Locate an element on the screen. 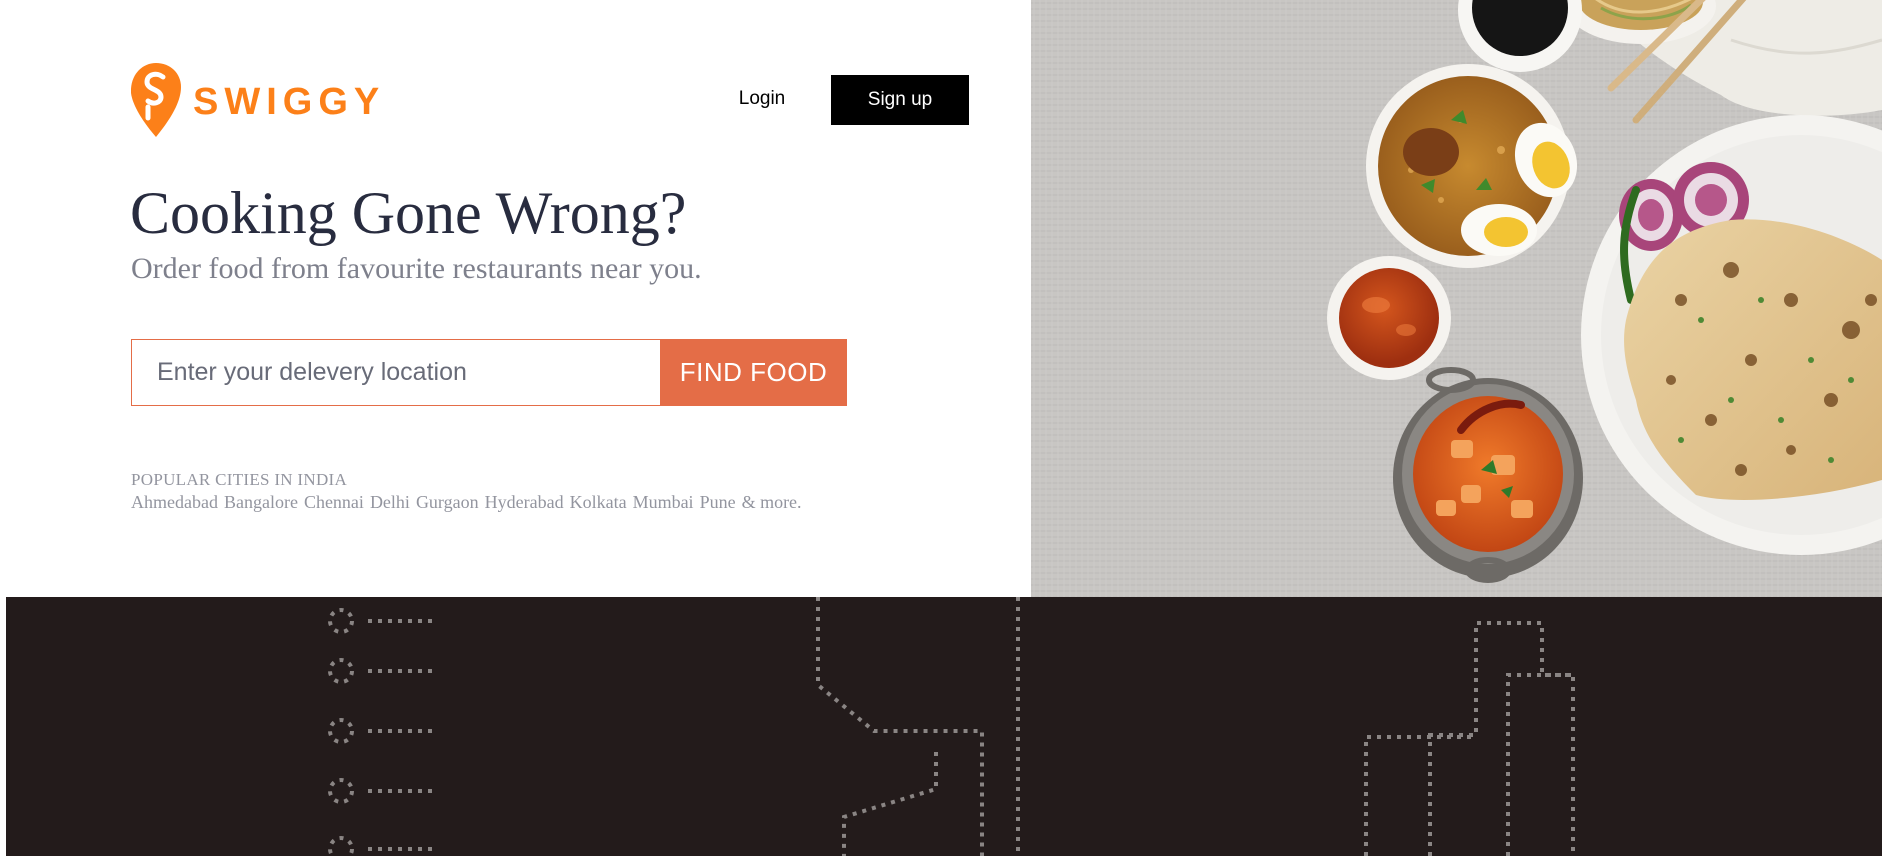  brand-name: SWIGGY is located at coordinates (289, 102).